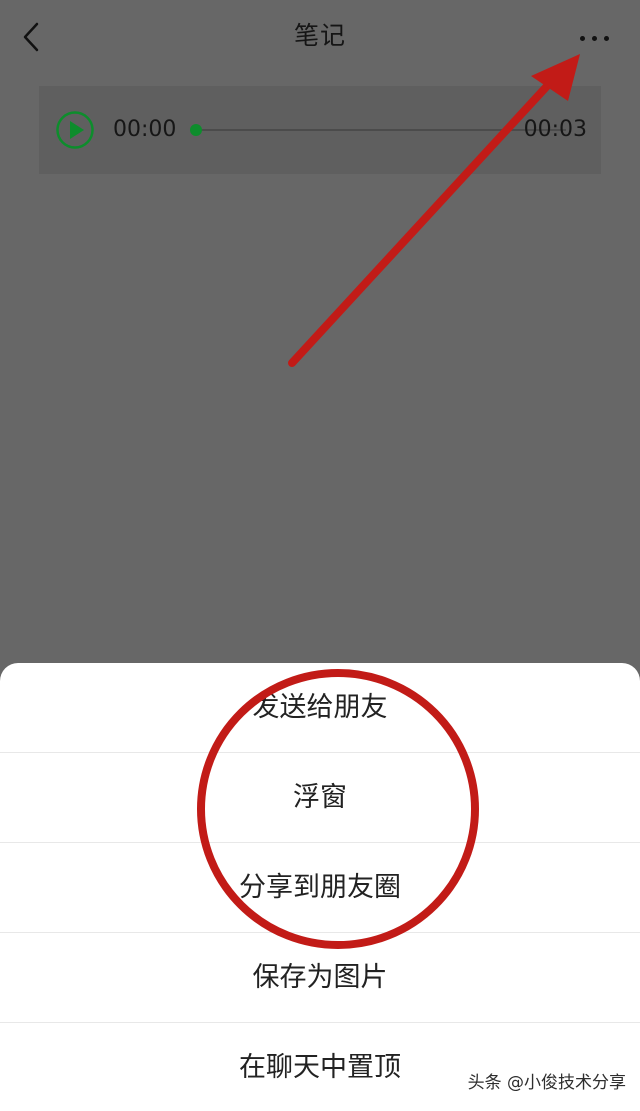  I want to click on page-title: 笔记, so click(319, 35).